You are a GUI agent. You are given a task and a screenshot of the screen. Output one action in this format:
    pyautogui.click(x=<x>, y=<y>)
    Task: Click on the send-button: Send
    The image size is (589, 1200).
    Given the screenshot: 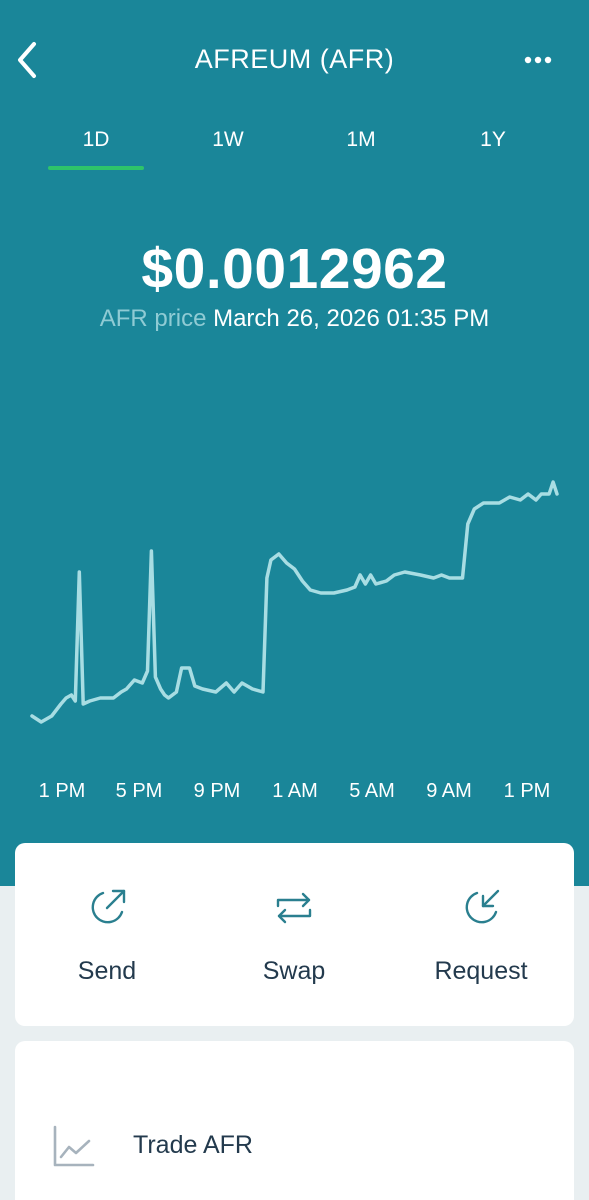 What is the action you would take?
    pyautogui.click(x=107, y=929)
    